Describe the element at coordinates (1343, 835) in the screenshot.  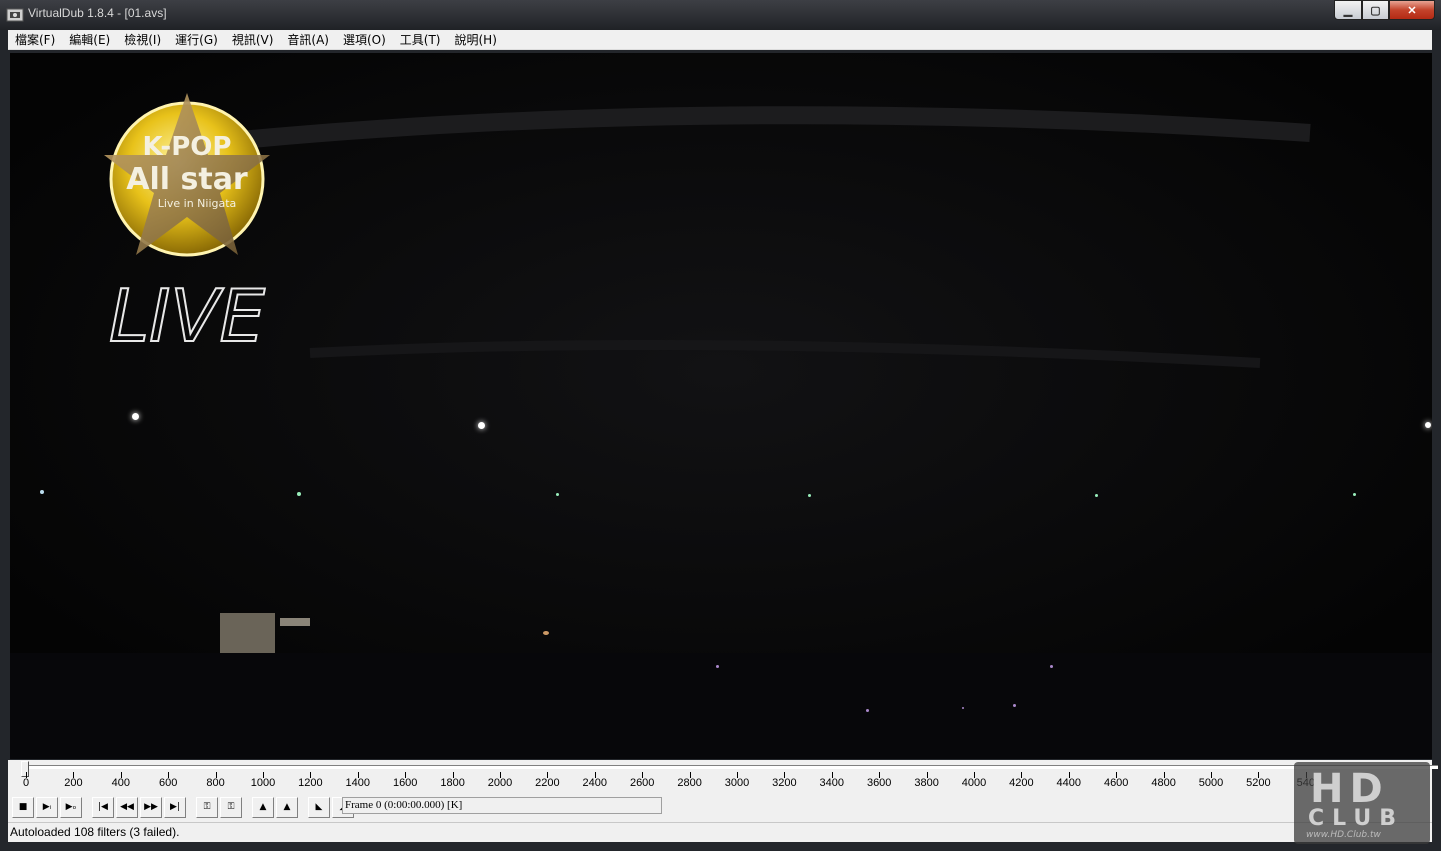
I see `watermark-url: www.HD.Club.tw` at that location.